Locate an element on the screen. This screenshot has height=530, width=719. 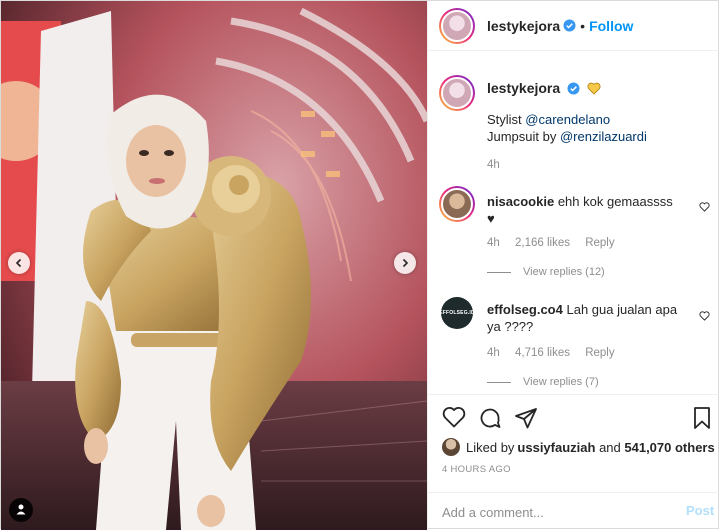
previous-media-button is located at coordinates (19, 263).